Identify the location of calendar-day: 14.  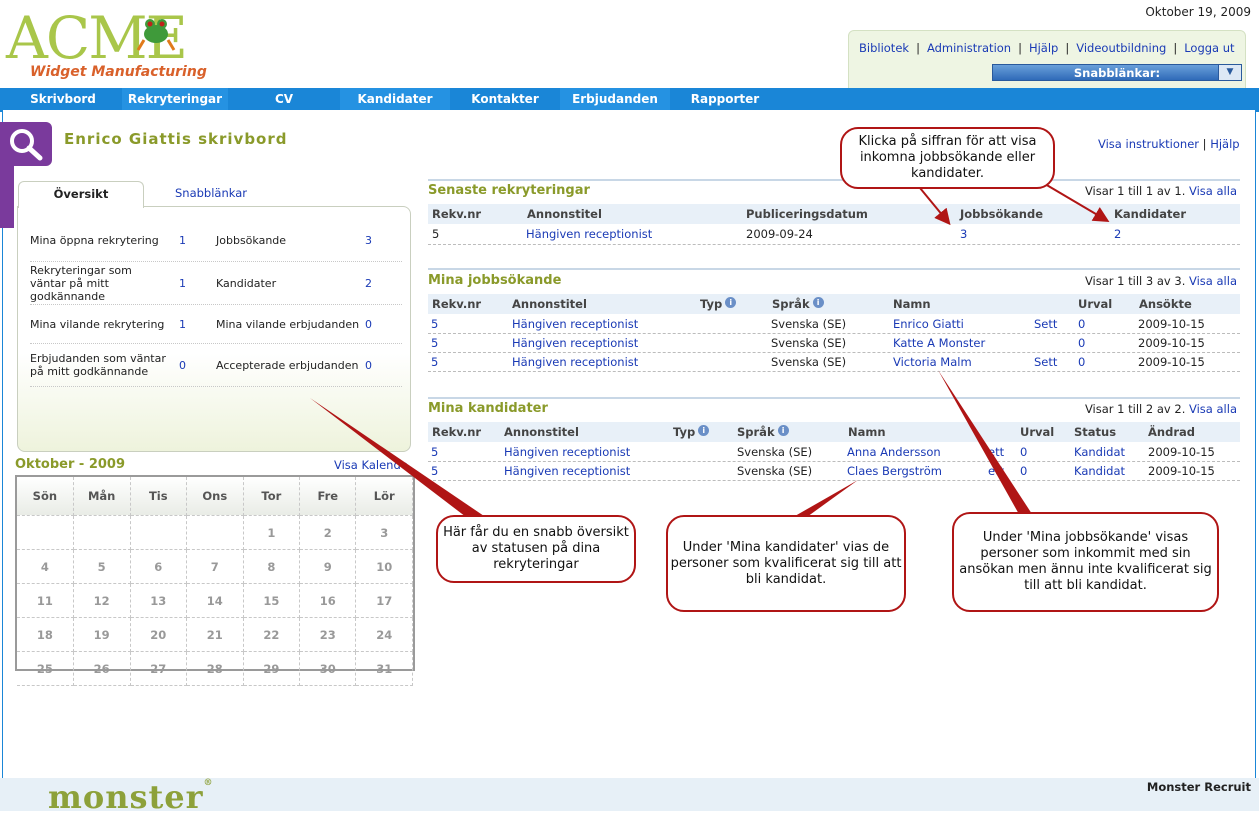
(215, 600).